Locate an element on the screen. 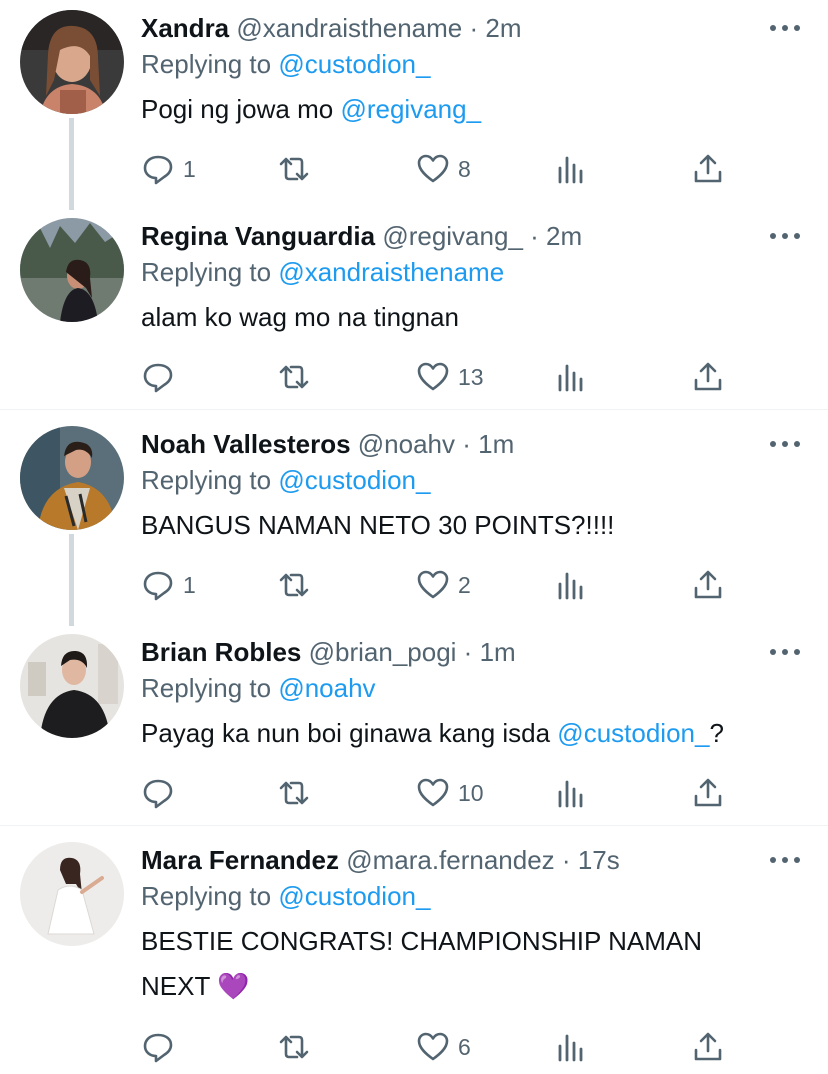  divider is located at coordinates (414, 409).